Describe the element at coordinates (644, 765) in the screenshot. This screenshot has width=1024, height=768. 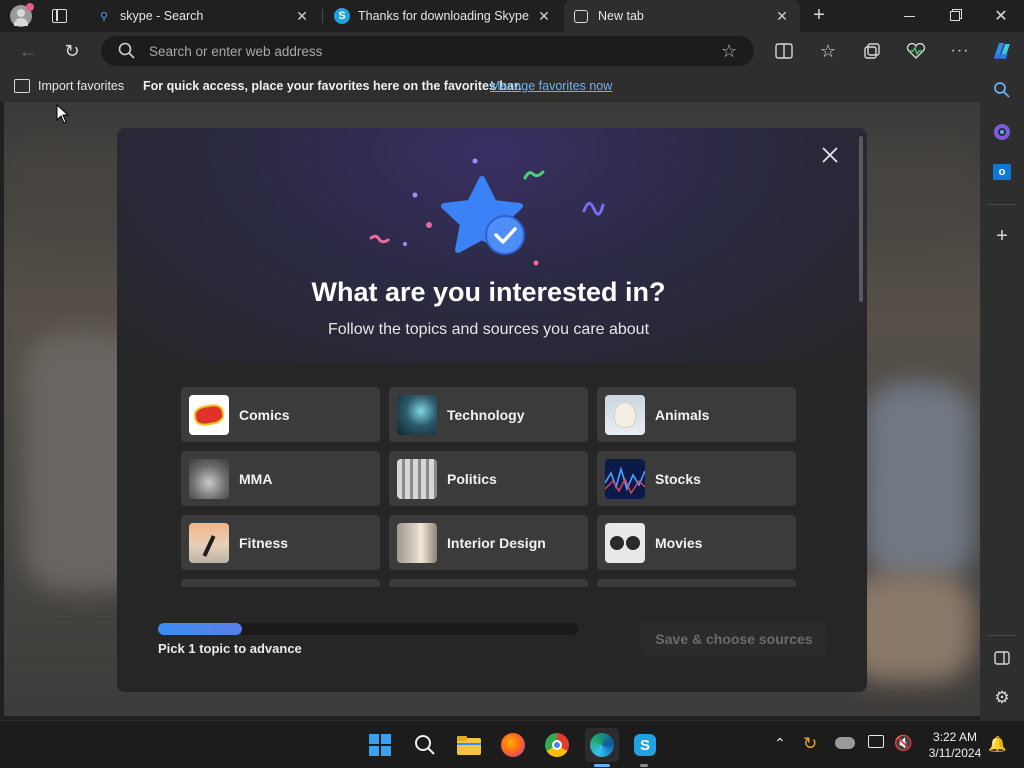
I see `app-indicator` at that location.